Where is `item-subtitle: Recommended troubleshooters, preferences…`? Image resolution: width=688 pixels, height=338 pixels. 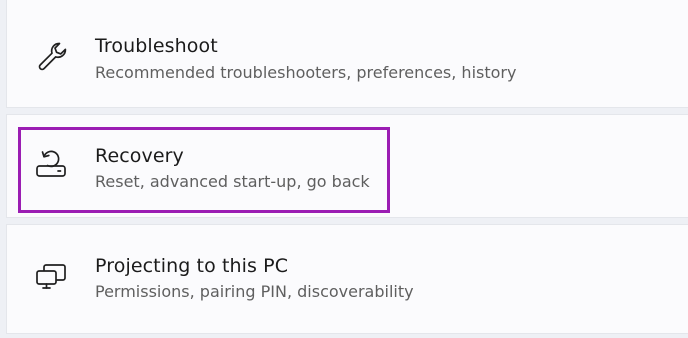 item-subtitle: Recommended troubleshooters, preferences… is located at coordinates (306, 72).